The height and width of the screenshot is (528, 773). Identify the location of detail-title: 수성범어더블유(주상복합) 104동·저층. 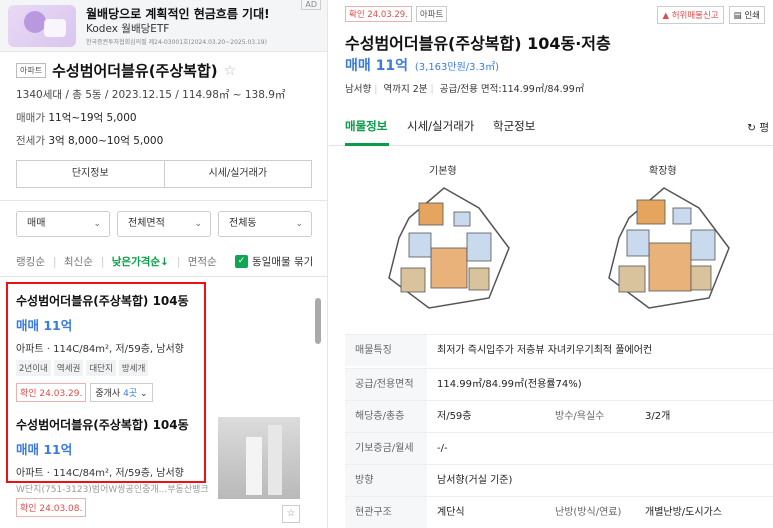
(478, 43).